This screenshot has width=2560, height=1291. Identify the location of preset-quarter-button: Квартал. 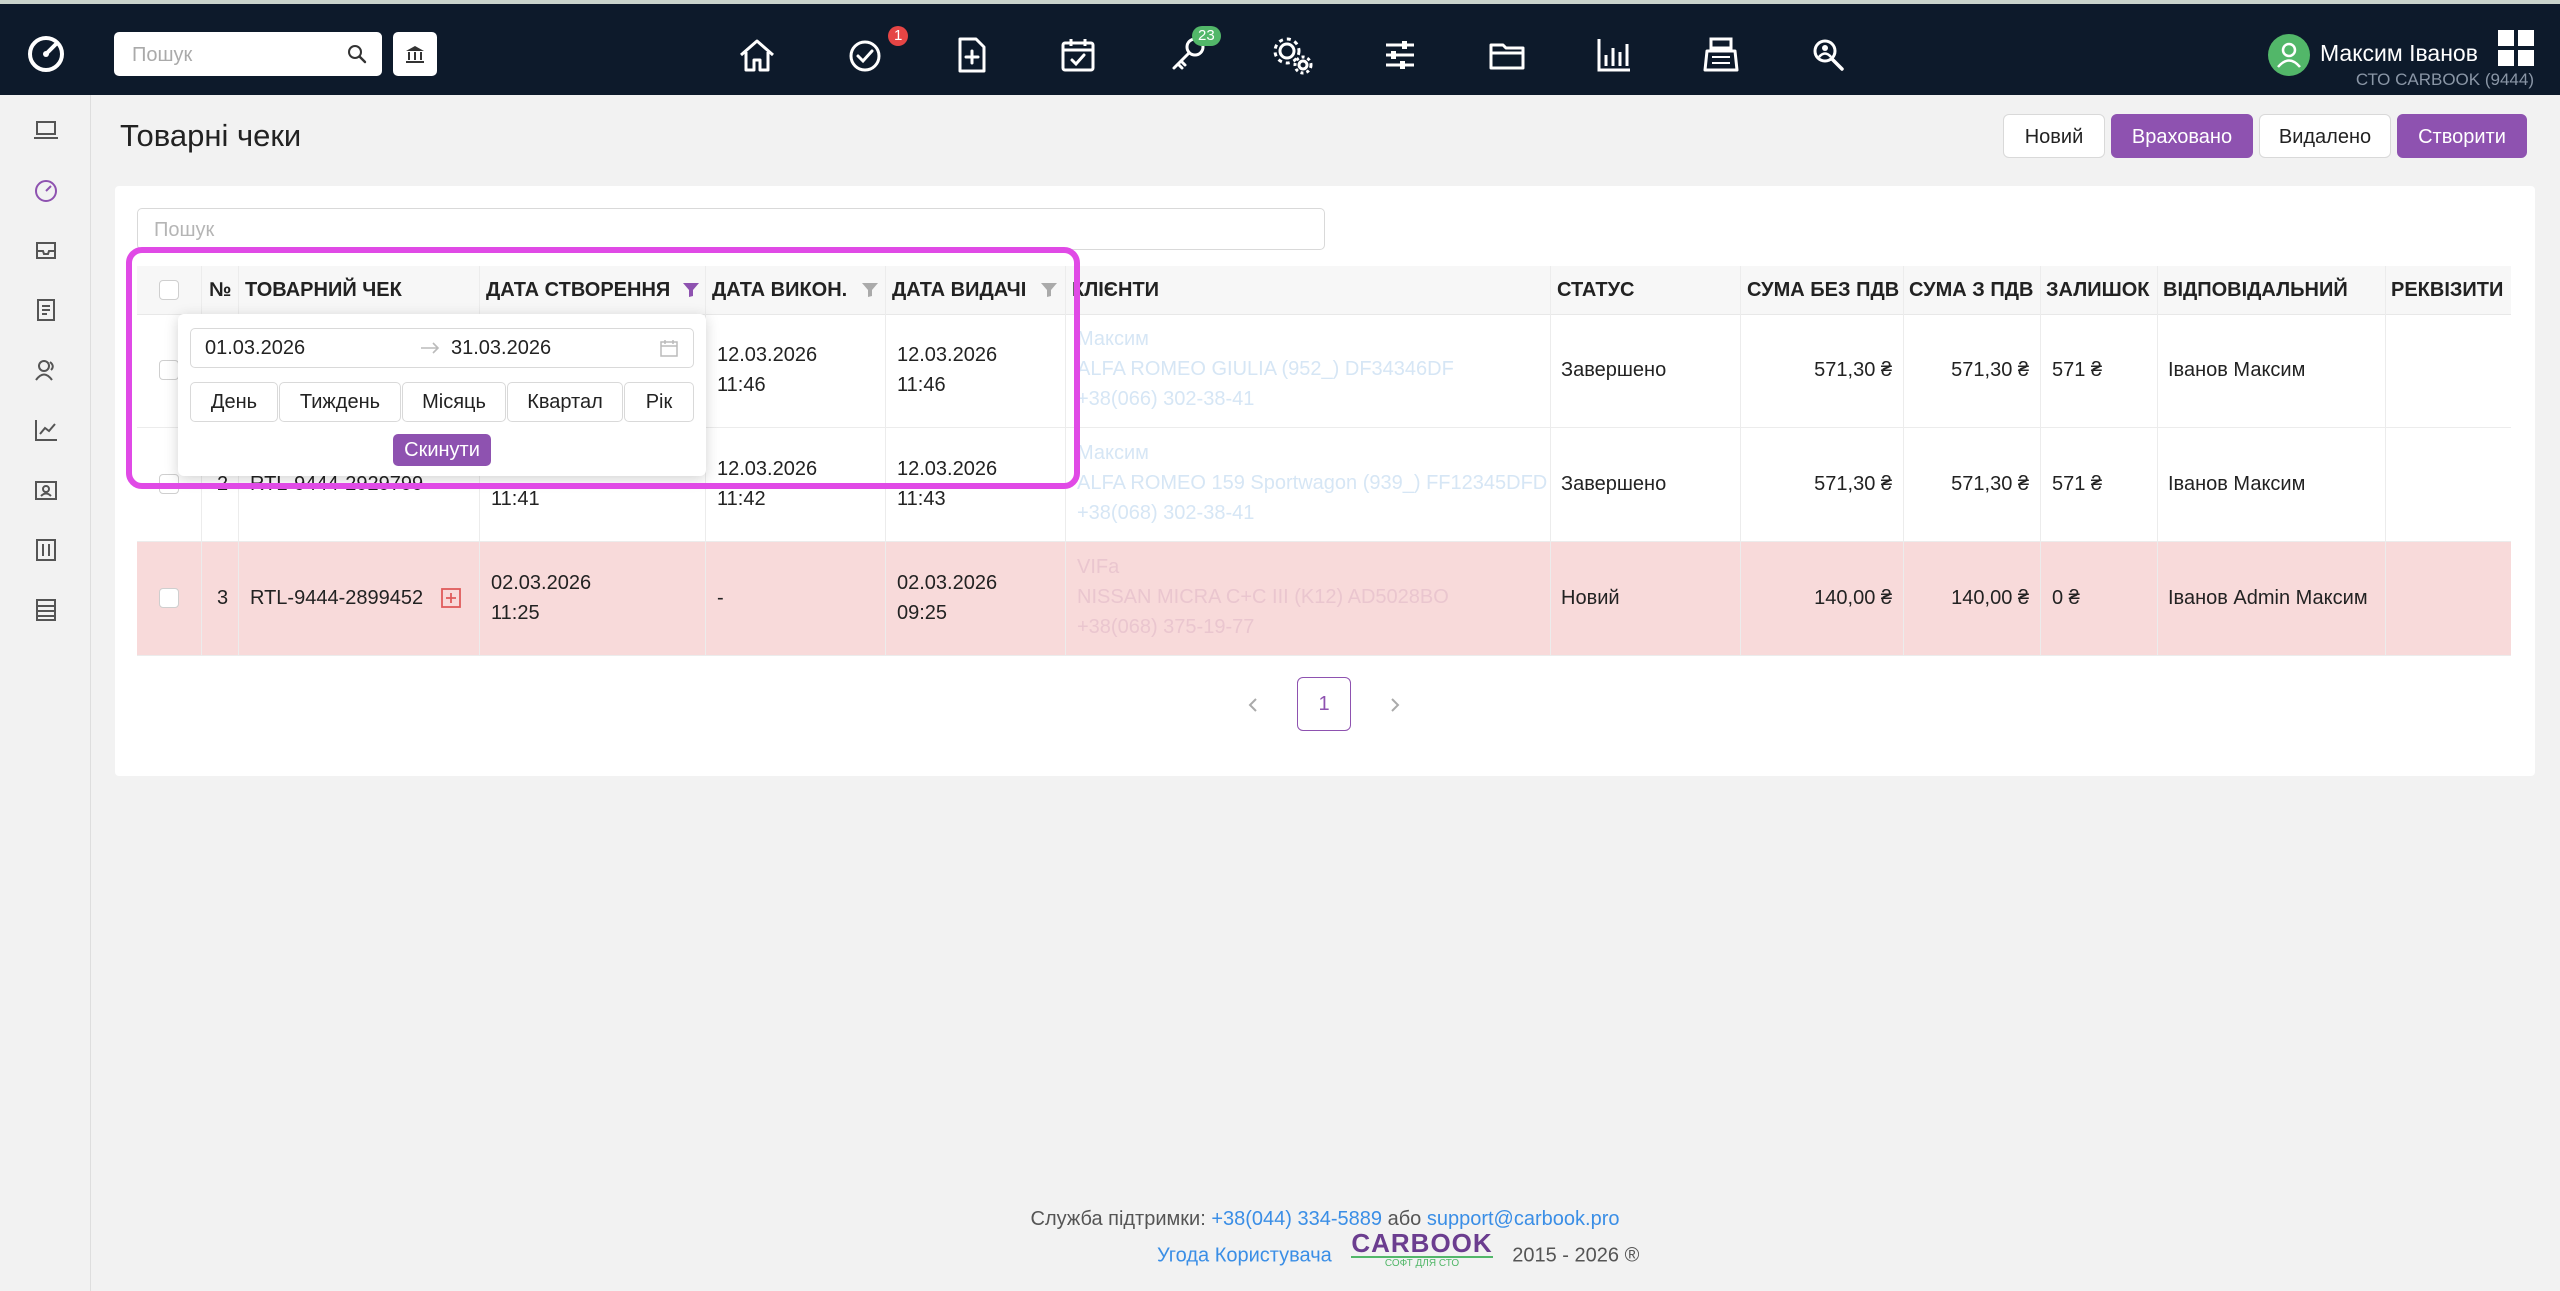
(565, 402).